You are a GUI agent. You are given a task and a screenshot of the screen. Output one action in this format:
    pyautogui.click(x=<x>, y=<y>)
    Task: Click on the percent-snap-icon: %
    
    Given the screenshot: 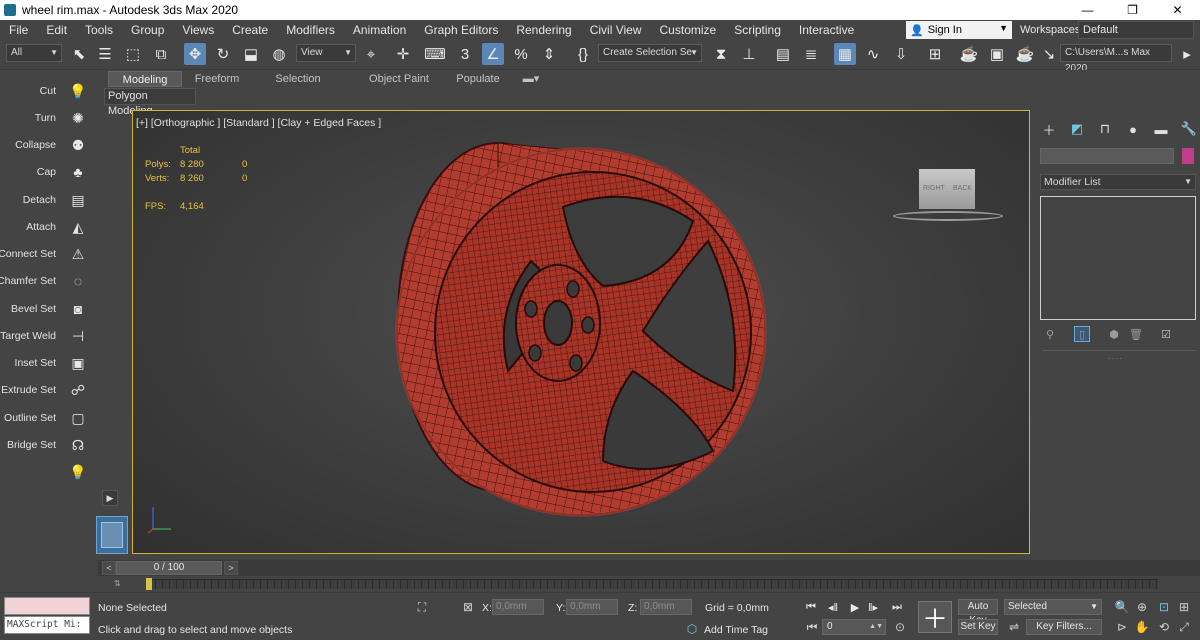 What is the action you would take?
    pyautogui.click(x=521, y=54)
    